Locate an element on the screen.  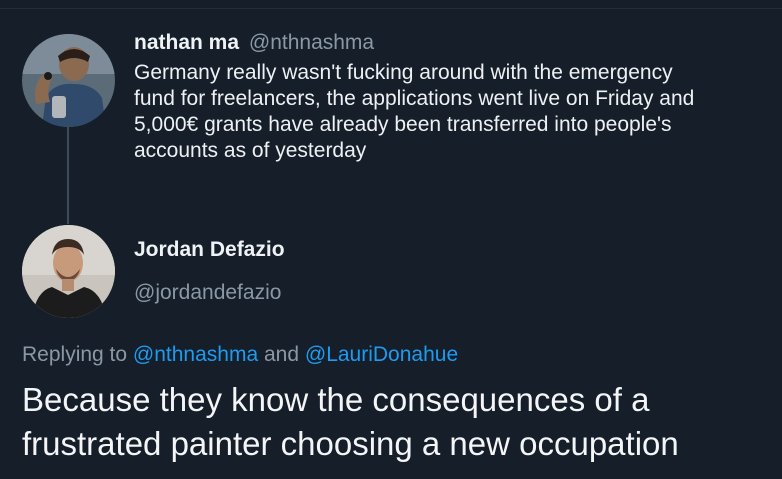
mention-link-lauridonahue: @LauriDonahue is located at coordinates (381, 354).